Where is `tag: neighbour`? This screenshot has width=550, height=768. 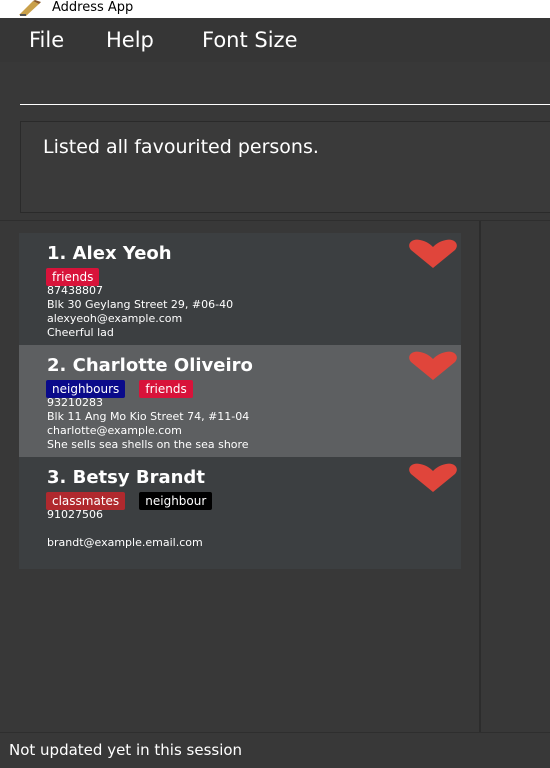 tag: neighbour is located at coordinates (176, 501).